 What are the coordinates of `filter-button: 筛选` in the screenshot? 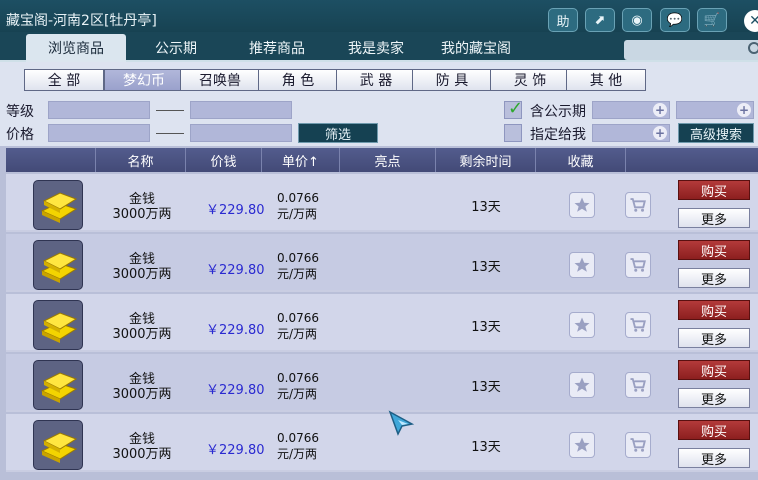 It's located at (338, 133).